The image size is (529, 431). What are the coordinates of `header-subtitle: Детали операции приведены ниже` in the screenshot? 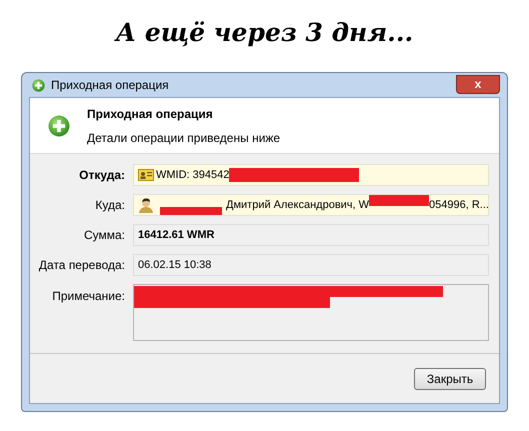 It's located at (183, 138).